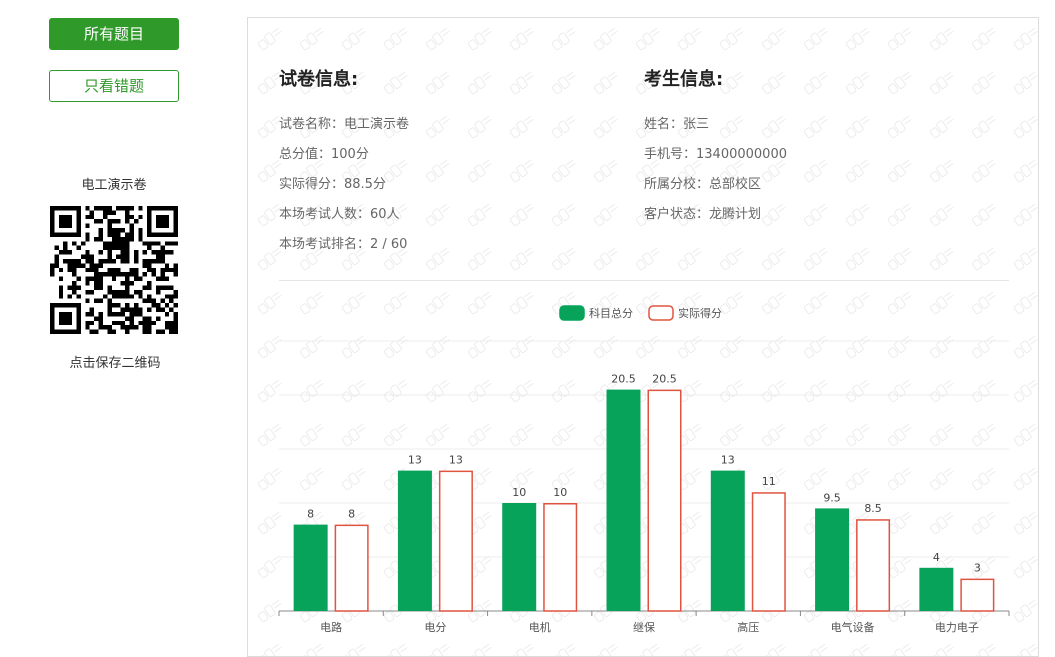 The height and width of the screenshot is (657, 1055). What do you see at coordinates (644, 280) in the screenshot?
I see `section-divider` at bounding box center [644, 280].